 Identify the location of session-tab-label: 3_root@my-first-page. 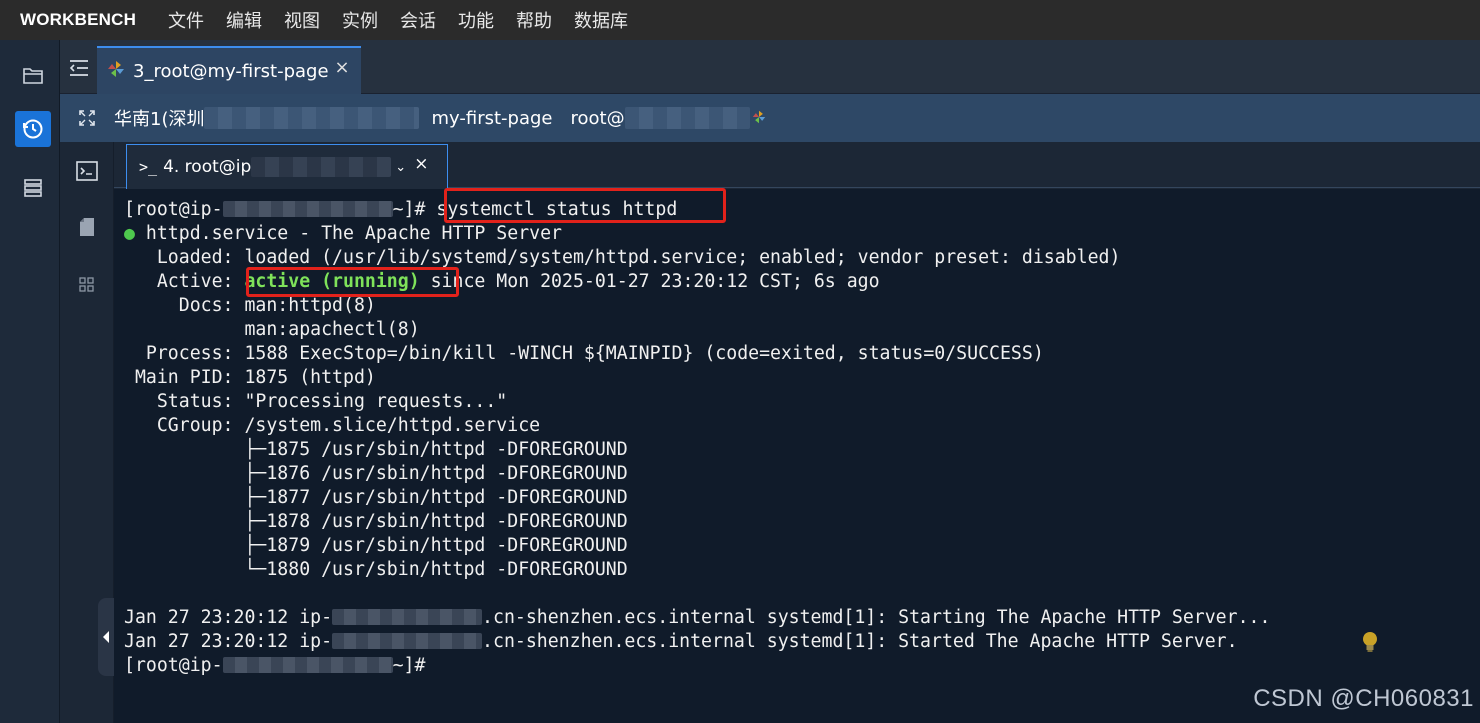
(231, 71).